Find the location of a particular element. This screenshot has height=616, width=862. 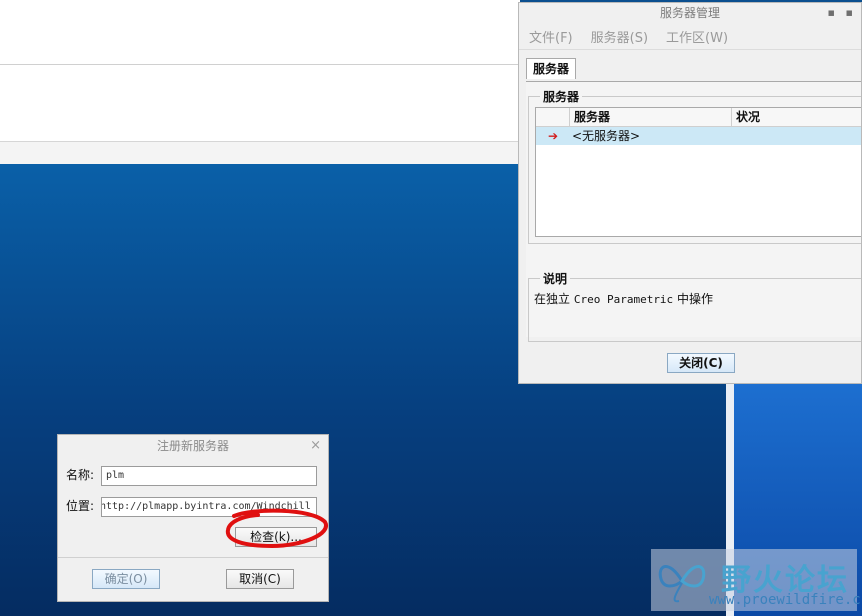

server-status-cell is located at coordinates (796, 136).